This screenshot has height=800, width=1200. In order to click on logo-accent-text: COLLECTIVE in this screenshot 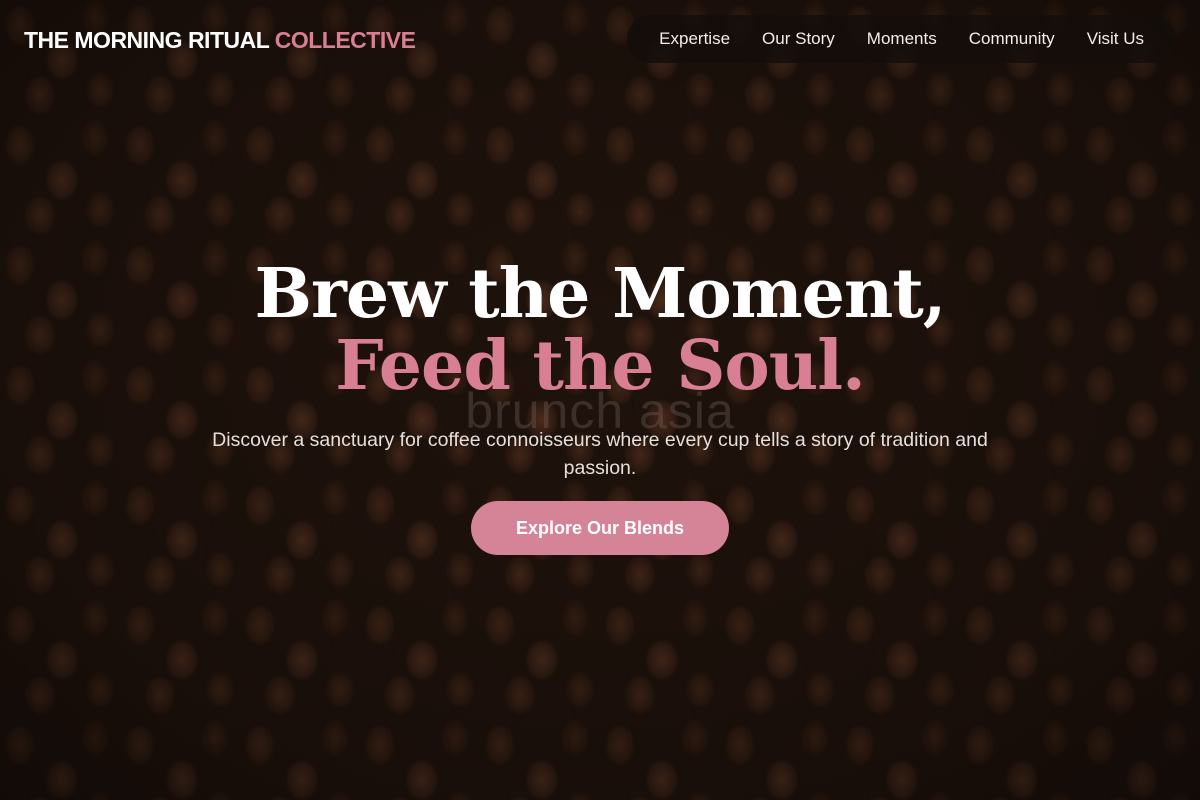, I will do `click(345, 39)`.